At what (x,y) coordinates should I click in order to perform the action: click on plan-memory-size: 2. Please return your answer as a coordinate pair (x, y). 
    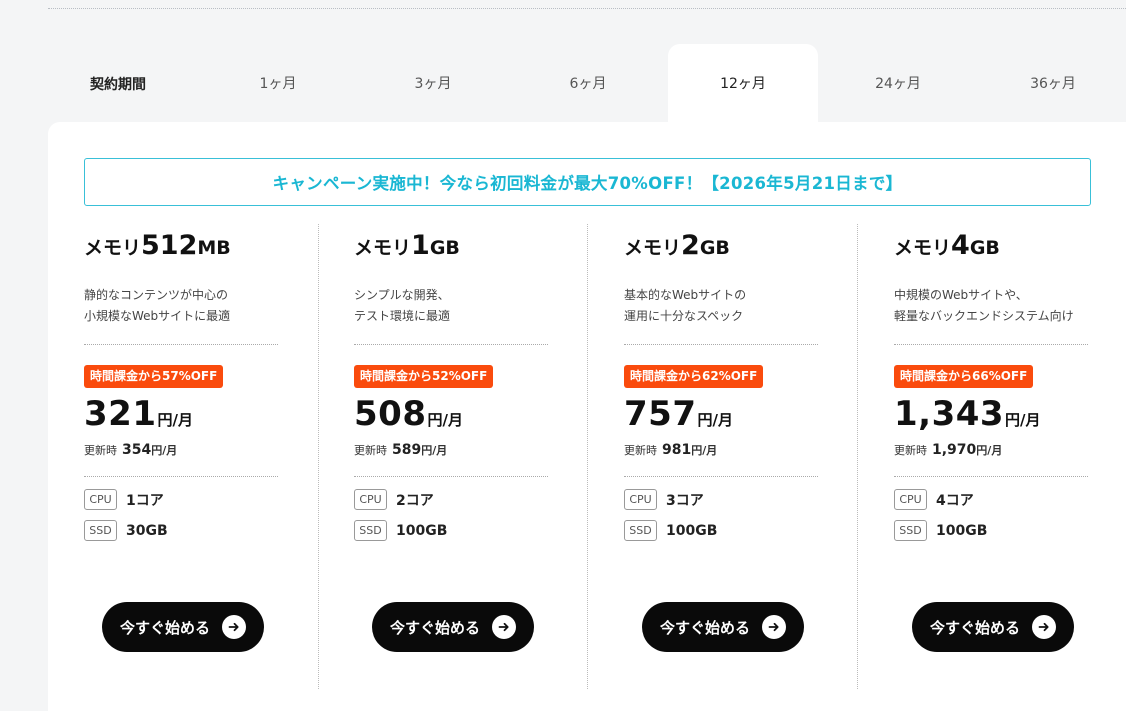
    Looking at the image, I should click on (690, 245).